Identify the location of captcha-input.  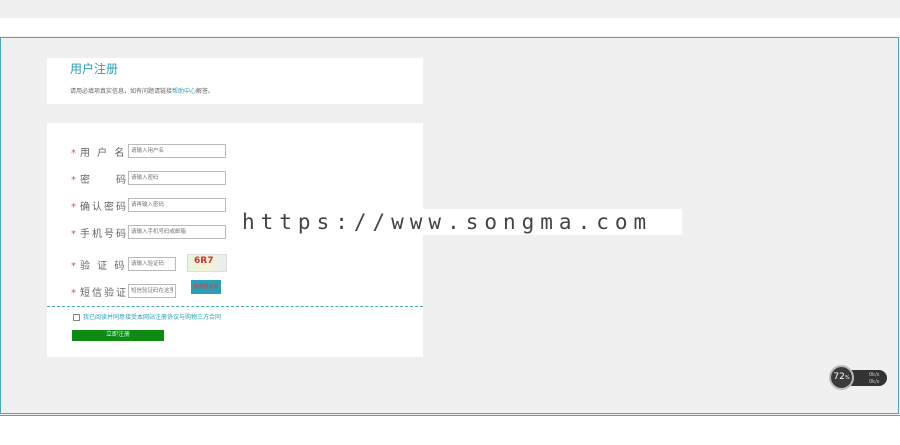
(152, 264).